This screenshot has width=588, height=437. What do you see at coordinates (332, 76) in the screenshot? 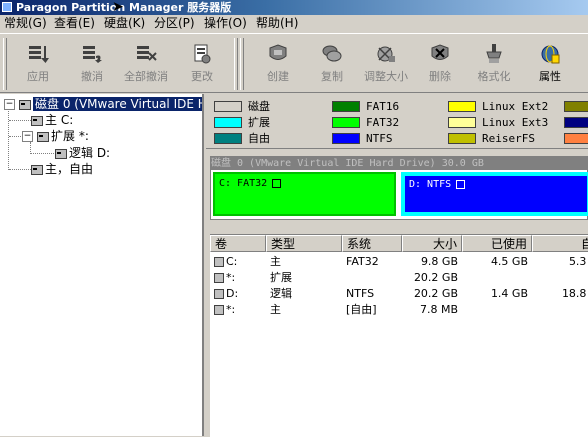
I see `copy-label: 复制` at bounding box center [332, 76].